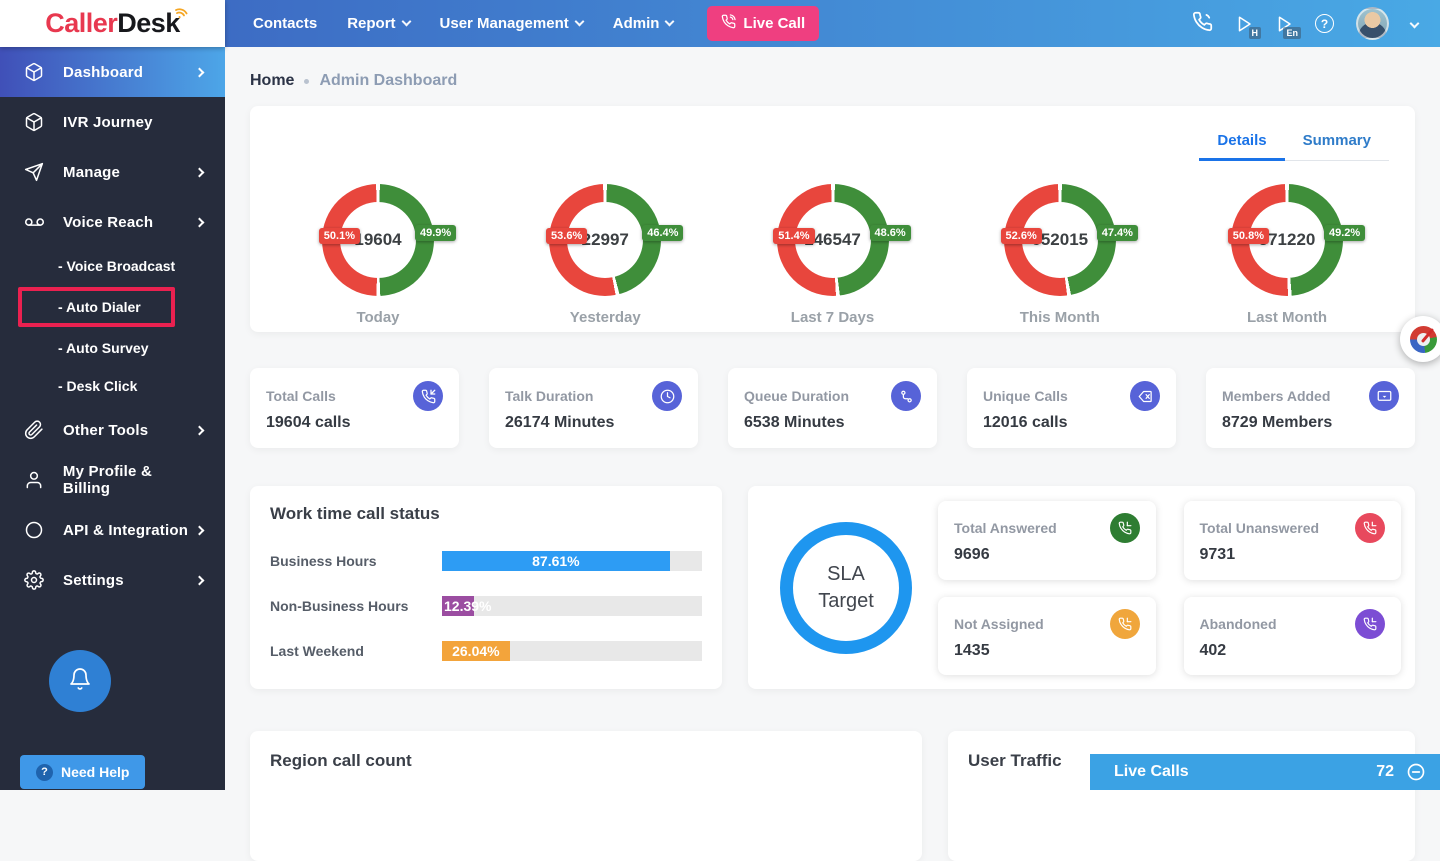 Image resolution: width=1440 pixels, height=861 pixels. Describe the element at coordinates (605, 317) in the screenshot. I see `donut-label: Yesterday` at that location.